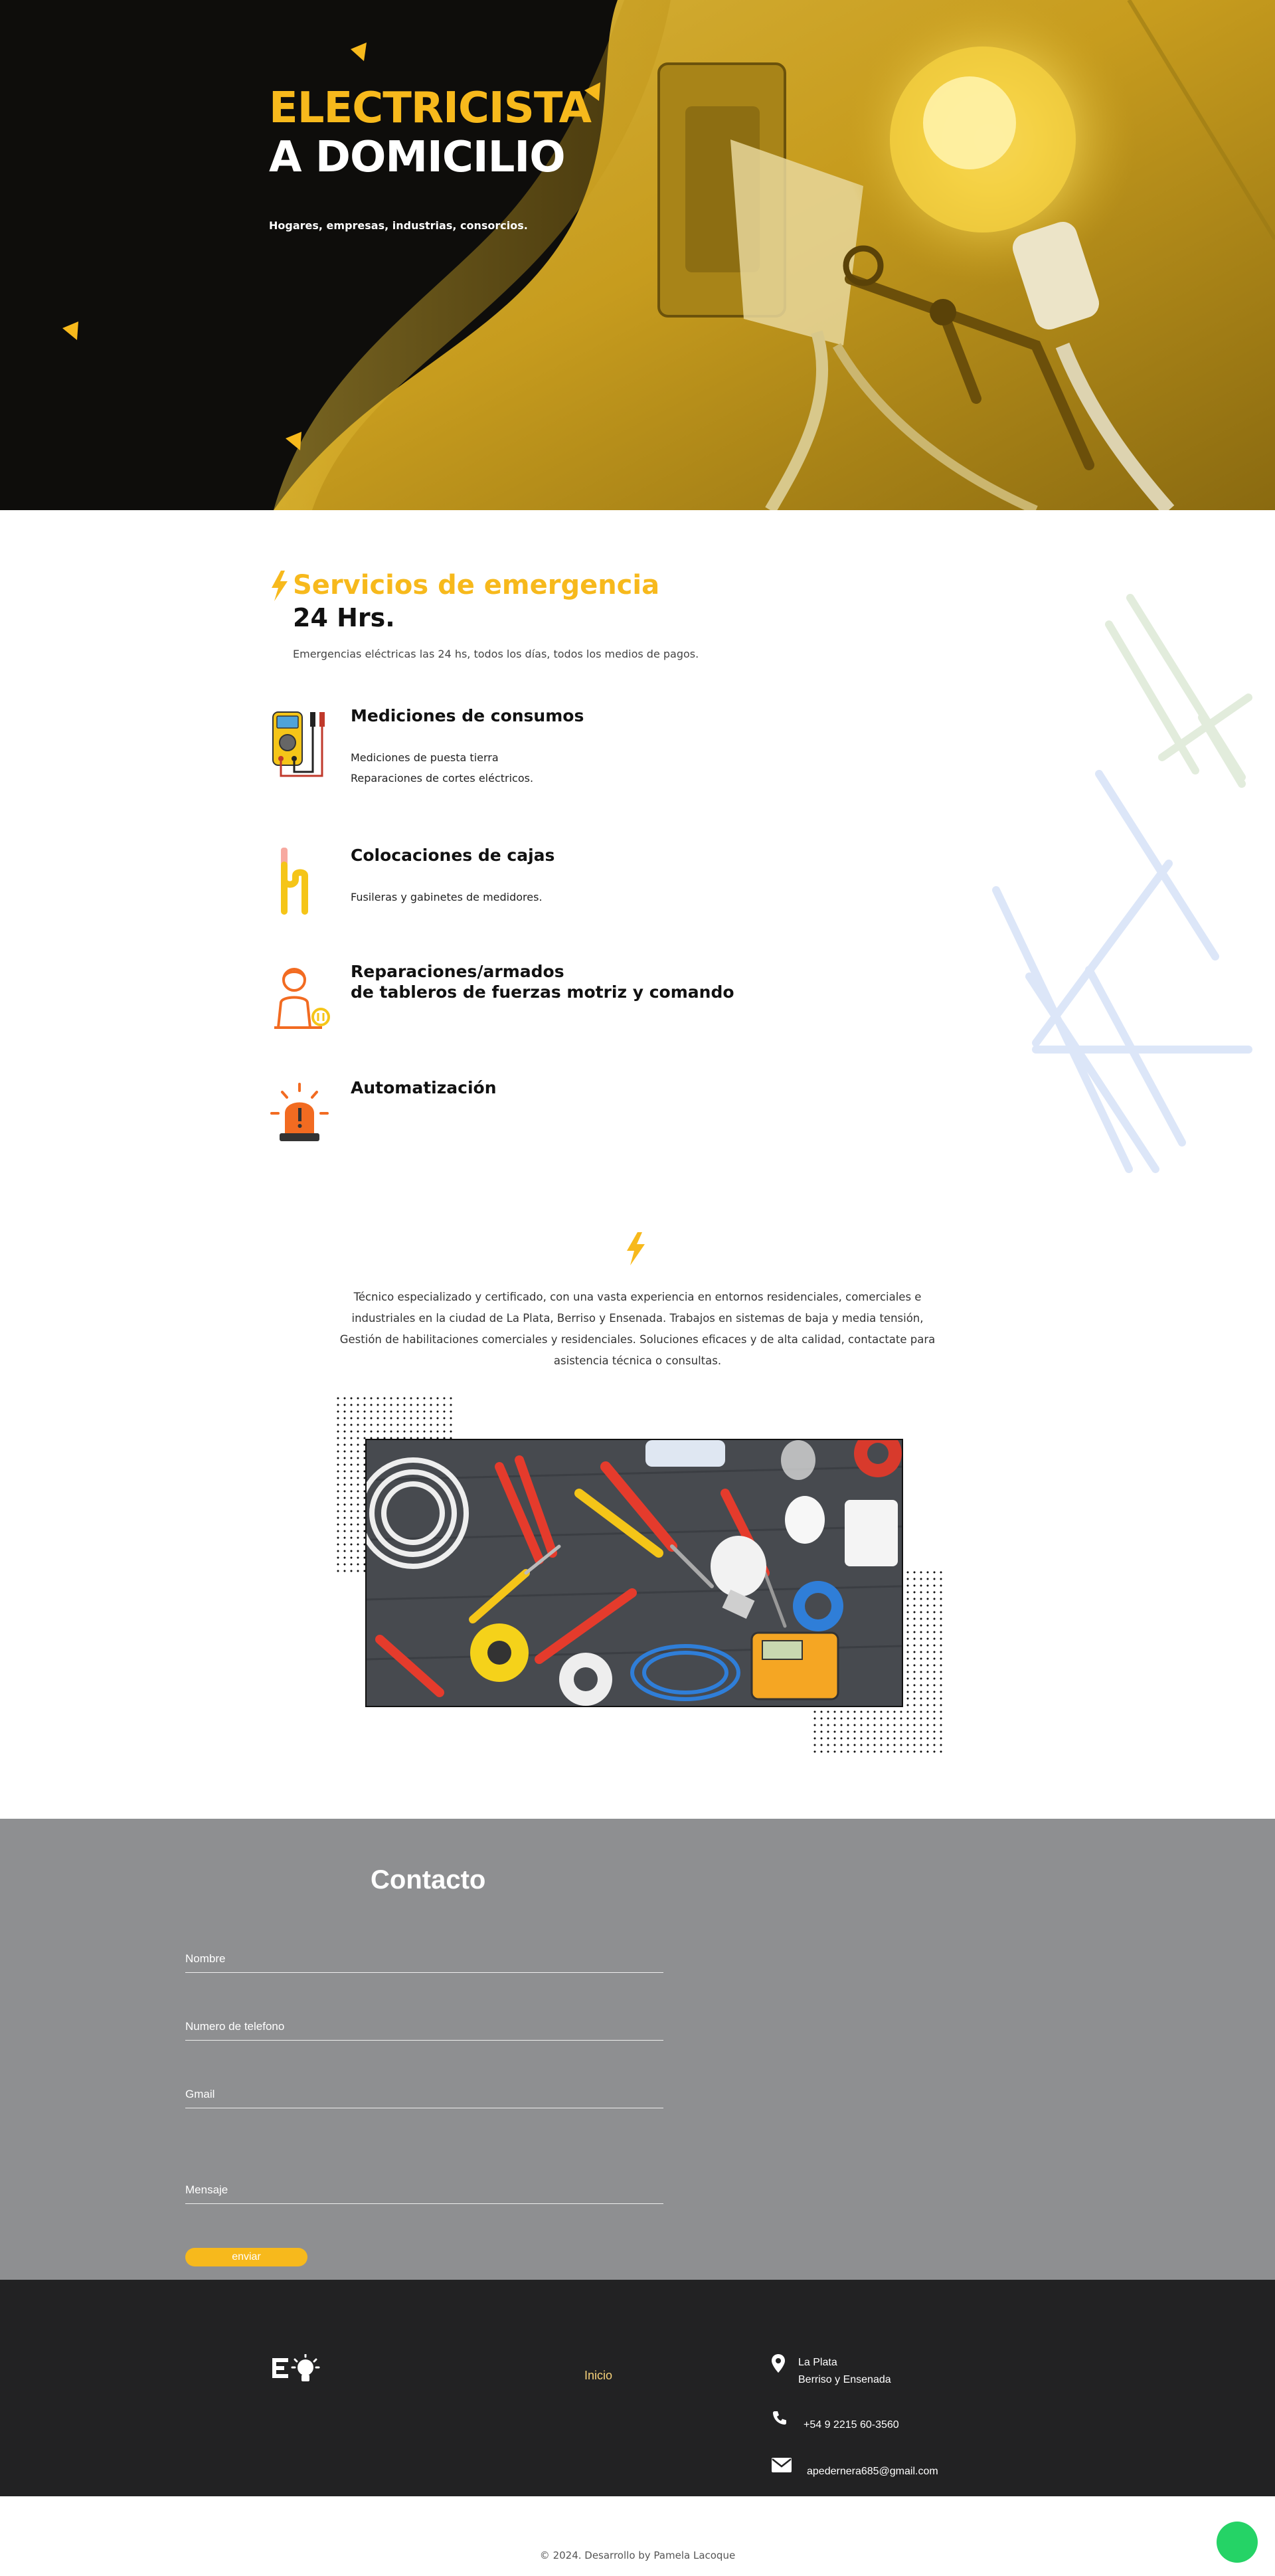  I want to click on electrician-icon, so click(302, 998).